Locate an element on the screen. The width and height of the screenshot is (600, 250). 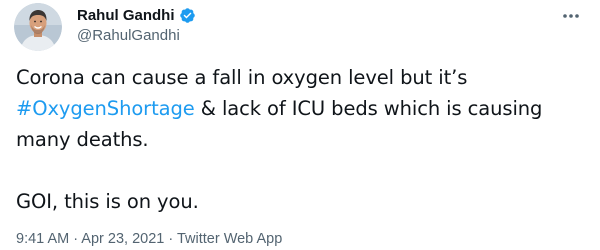
tweet-time: 9:41 AM is located at coordinates (42, 239).